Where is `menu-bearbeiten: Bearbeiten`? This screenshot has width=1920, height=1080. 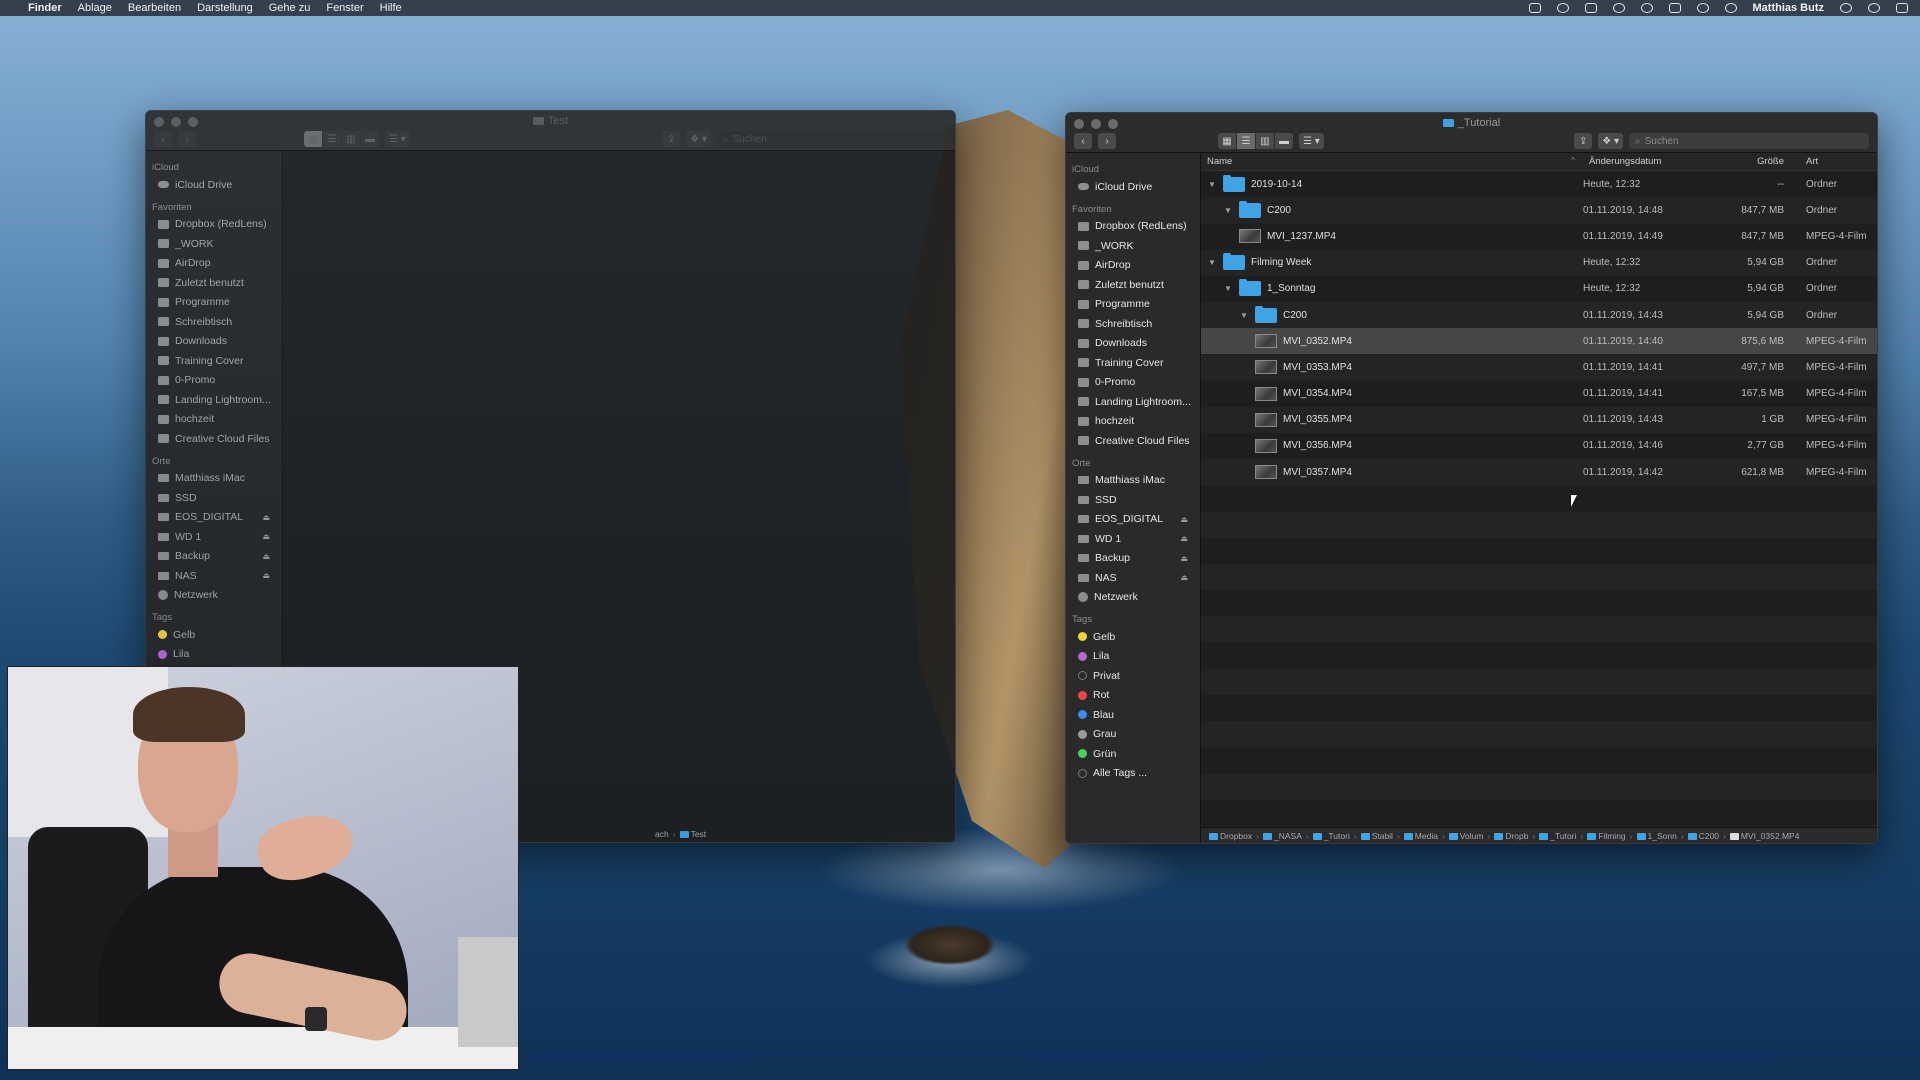
menu-bearbeiten: Bearbeiten is located at coordinates (154, 8).